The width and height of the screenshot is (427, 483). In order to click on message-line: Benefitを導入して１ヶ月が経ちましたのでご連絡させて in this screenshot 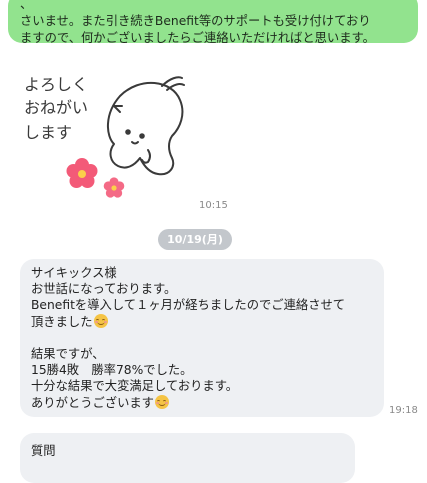, I will do `click(188, 305)`.